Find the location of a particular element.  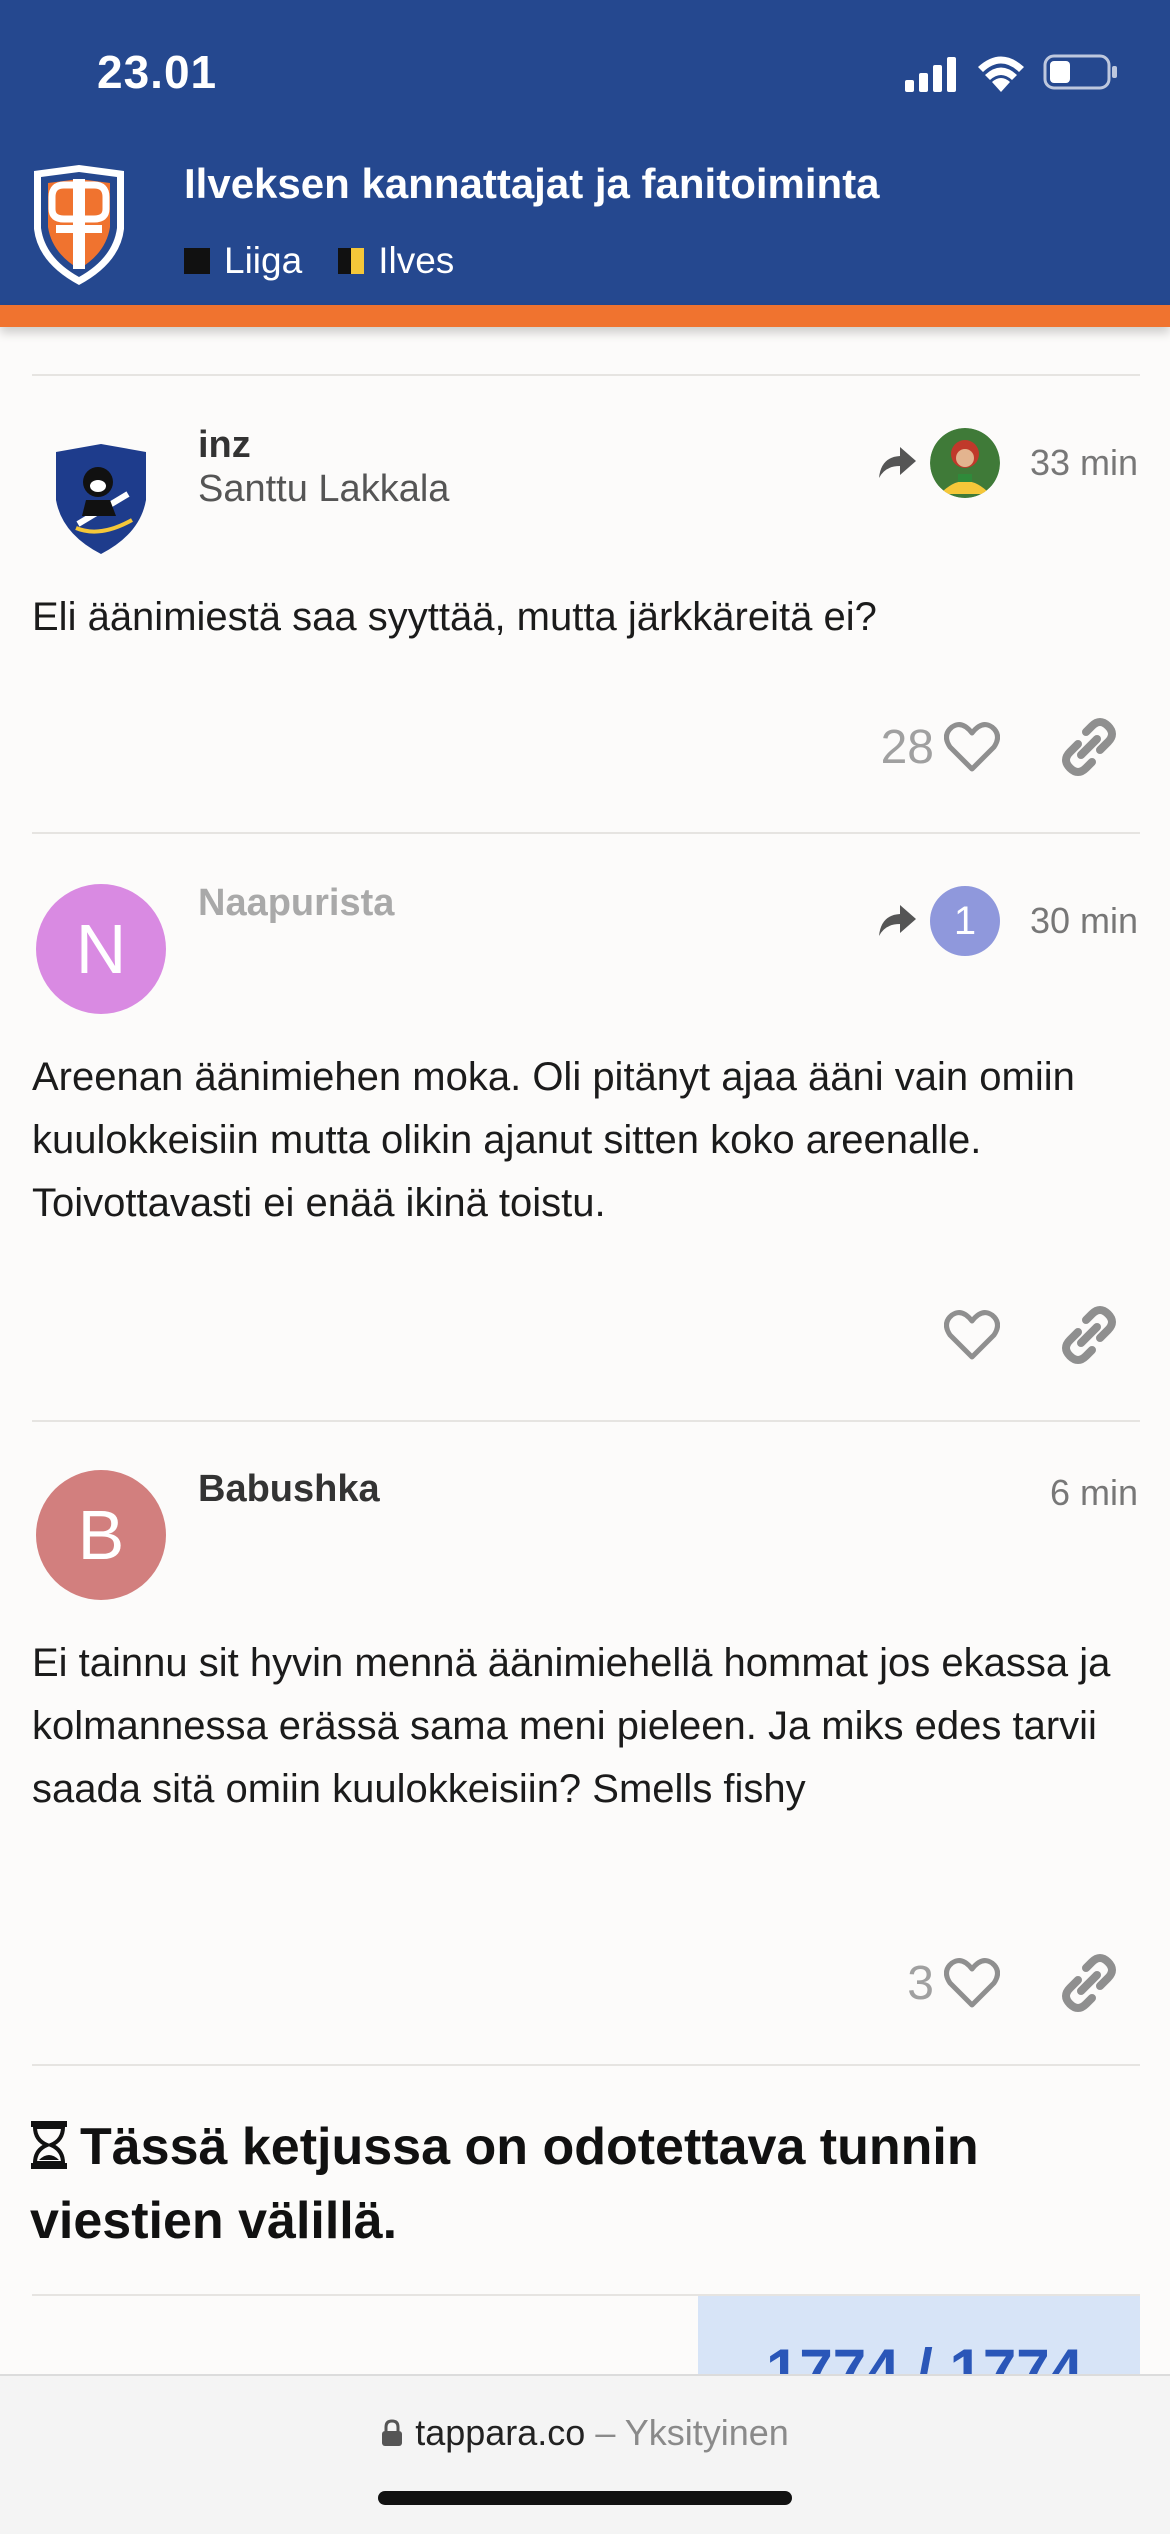

avatar-naapurista: N is located at coordinates (101, 949).